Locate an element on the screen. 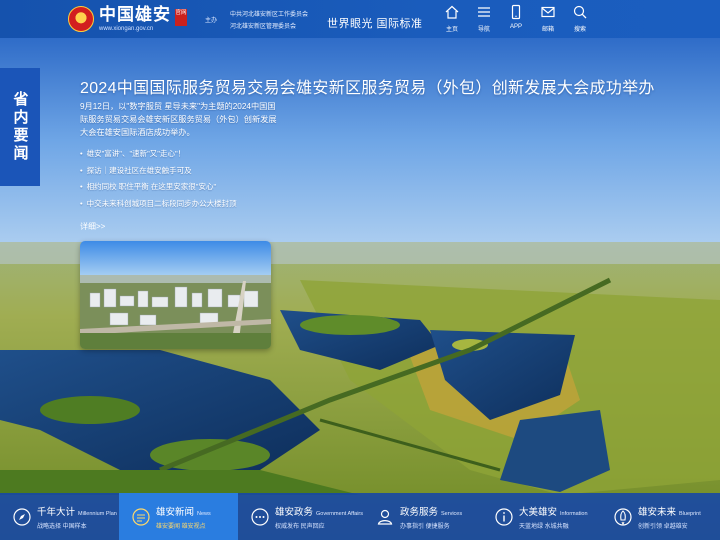 The height and width of the screenshot is (540, 720). sponsor-line: 中共河北雄安新区工作委员会 is located at coordinates (269, 15).